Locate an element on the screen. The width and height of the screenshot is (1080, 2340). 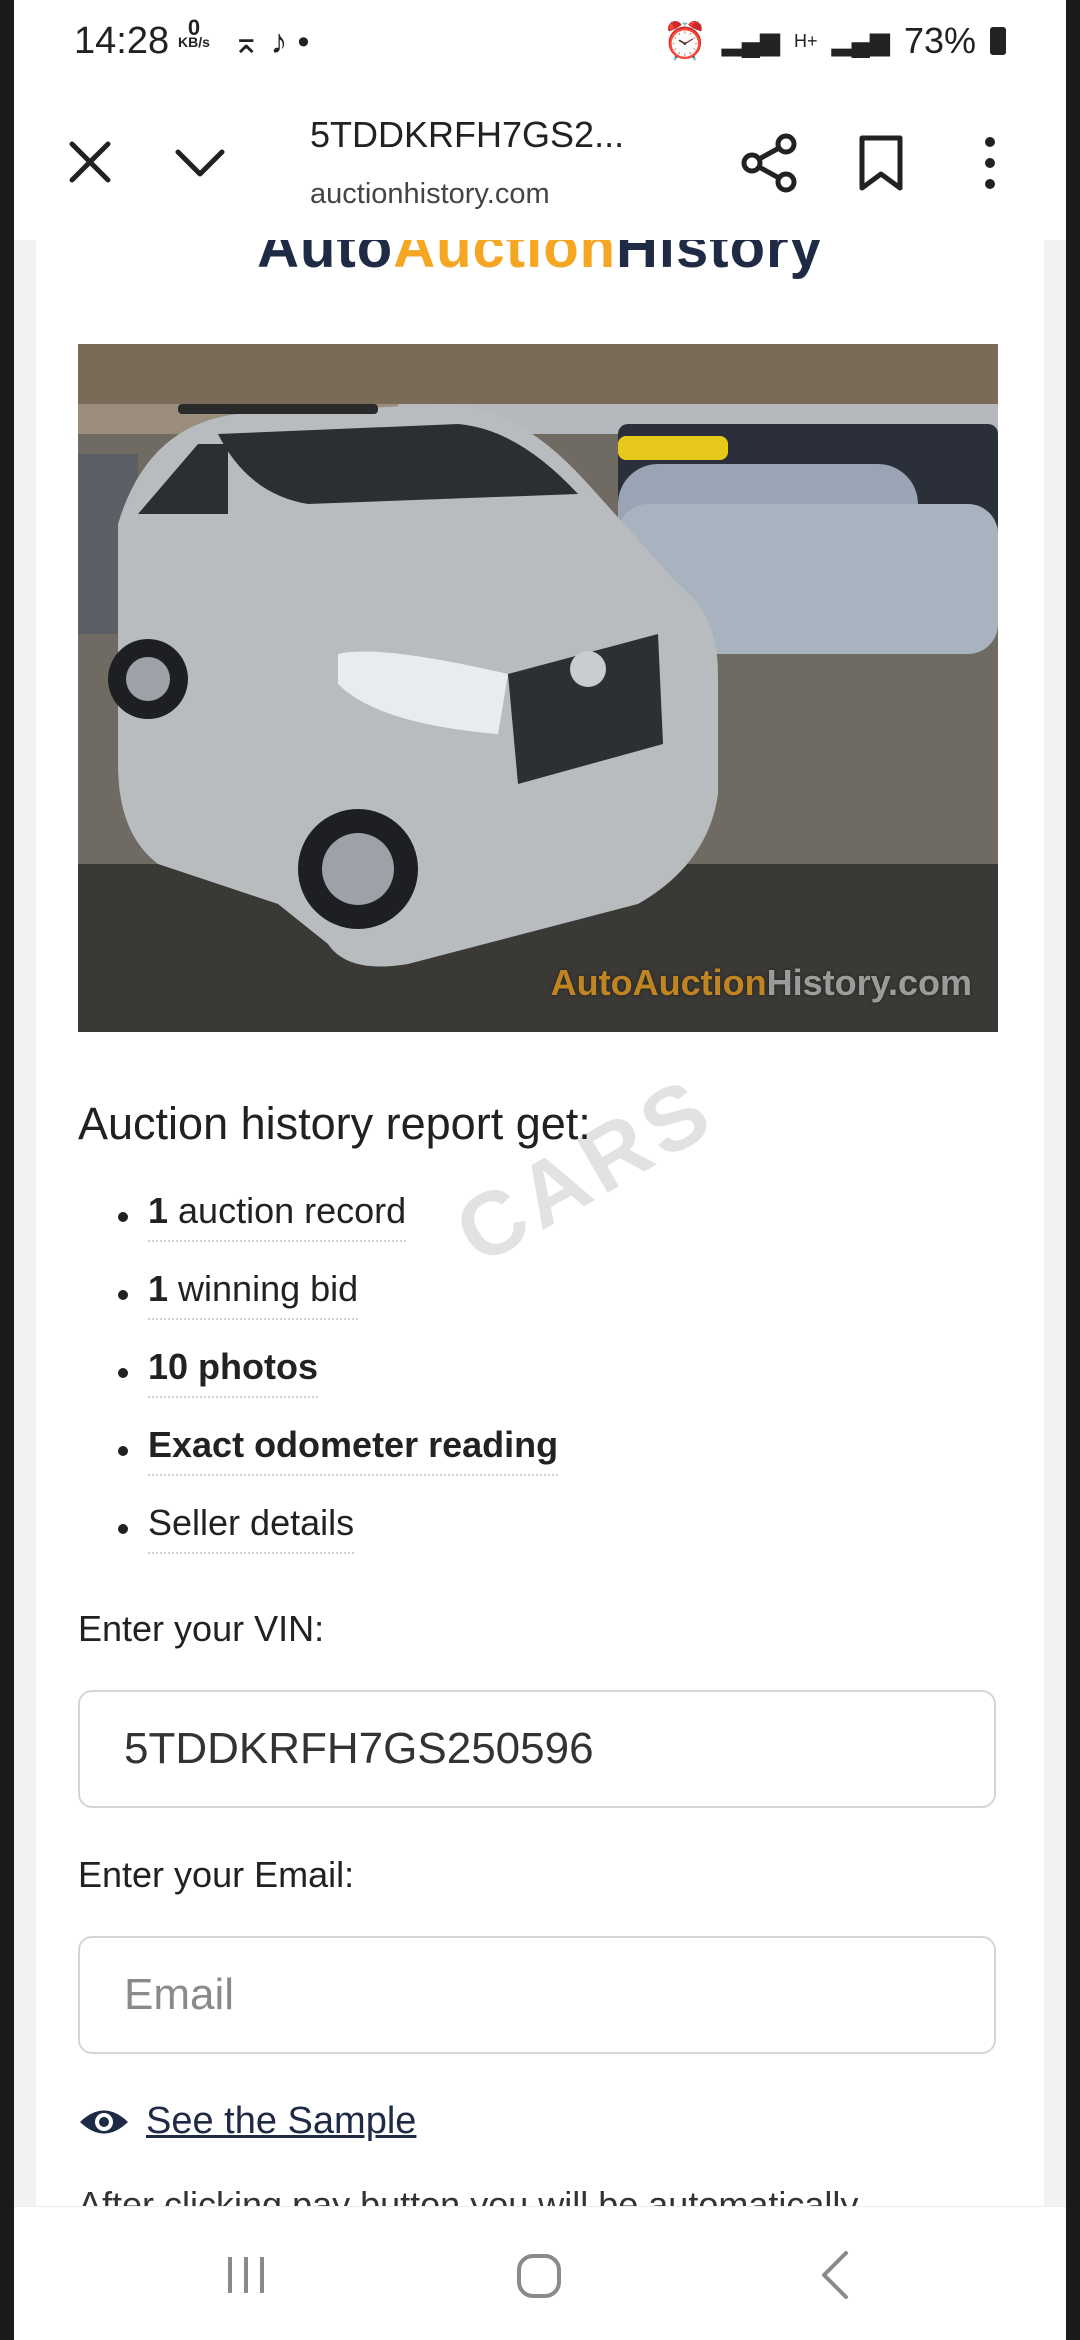
network-type: H+ is located at coordinates (806, 40).